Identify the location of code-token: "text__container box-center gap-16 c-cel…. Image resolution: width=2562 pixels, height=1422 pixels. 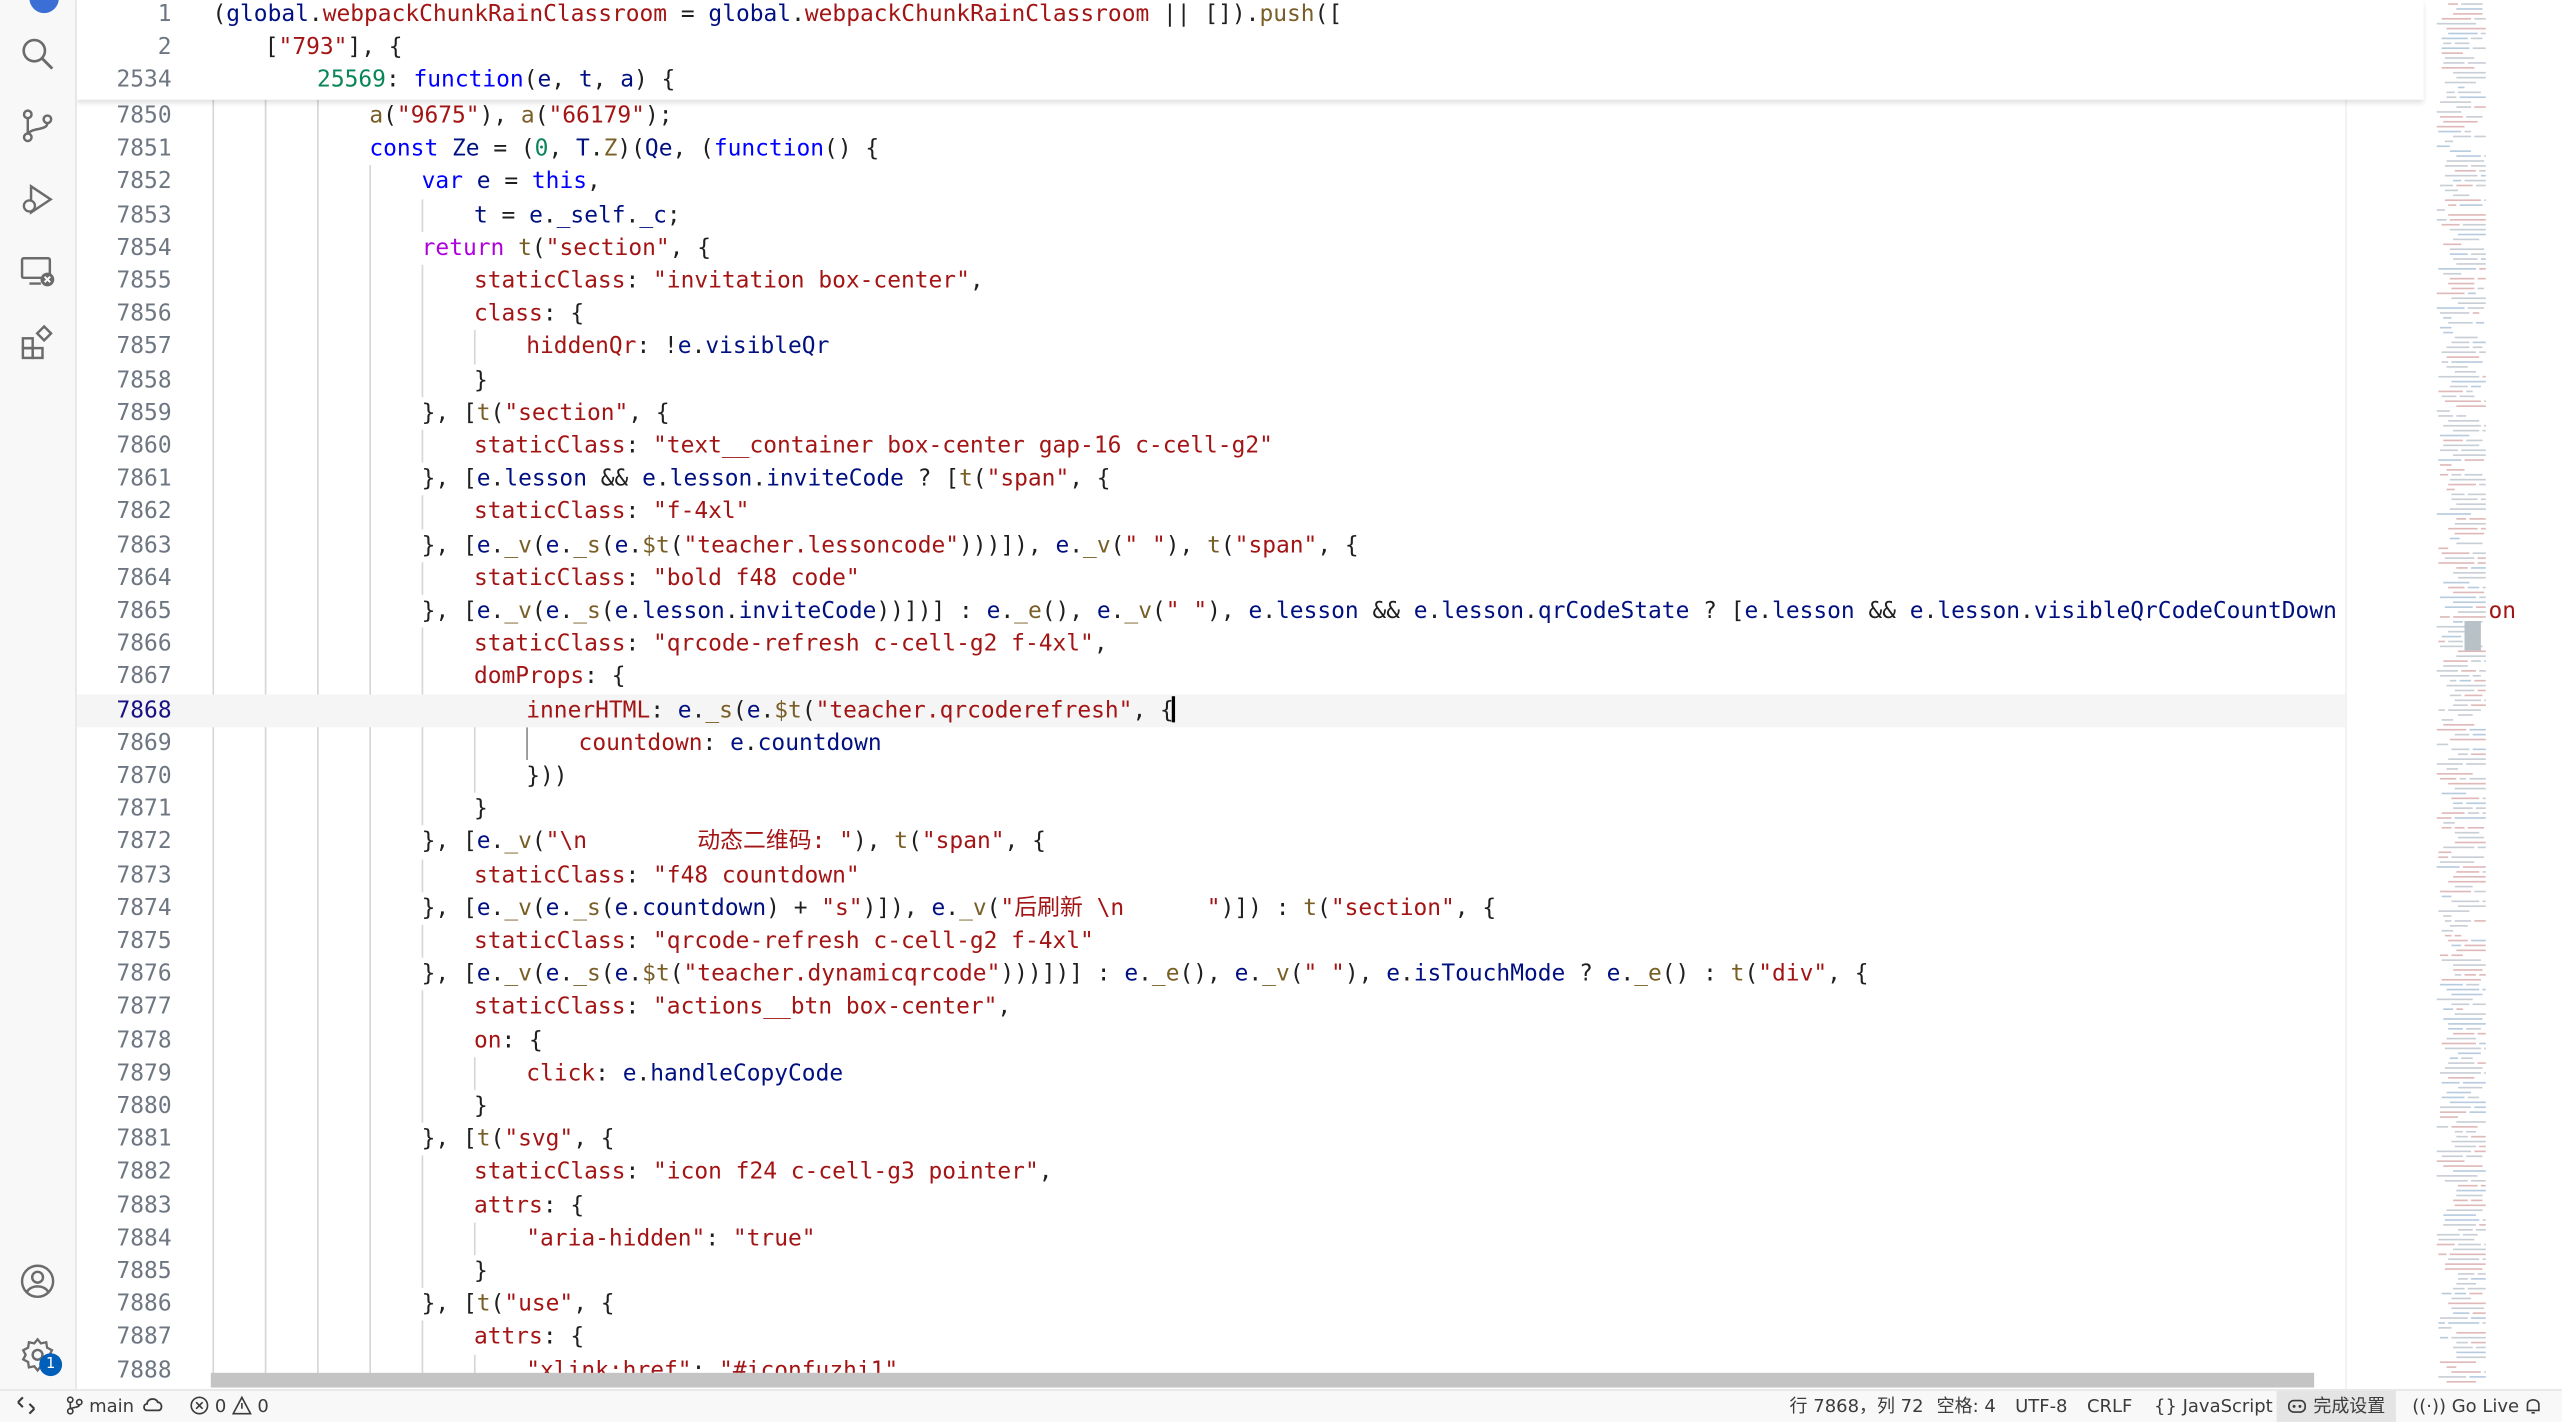
(963, 446).